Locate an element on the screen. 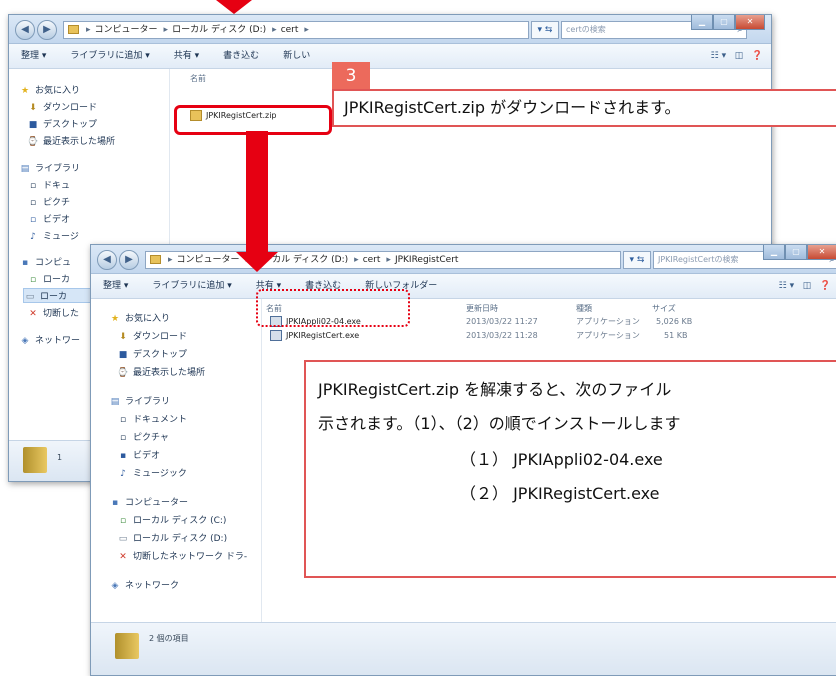 This screenshot has width=836, height=676. nav-pictures: ▫ ピクチ is located at coordinates (48, 201).